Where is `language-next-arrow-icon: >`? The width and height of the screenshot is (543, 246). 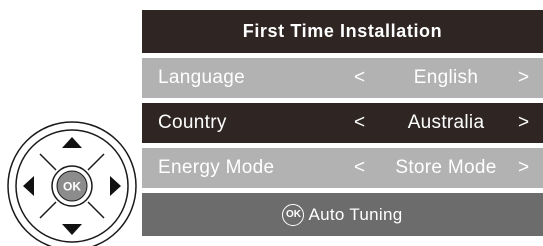 language-next-arrow-icon: > is located at coordinates (523, 78).